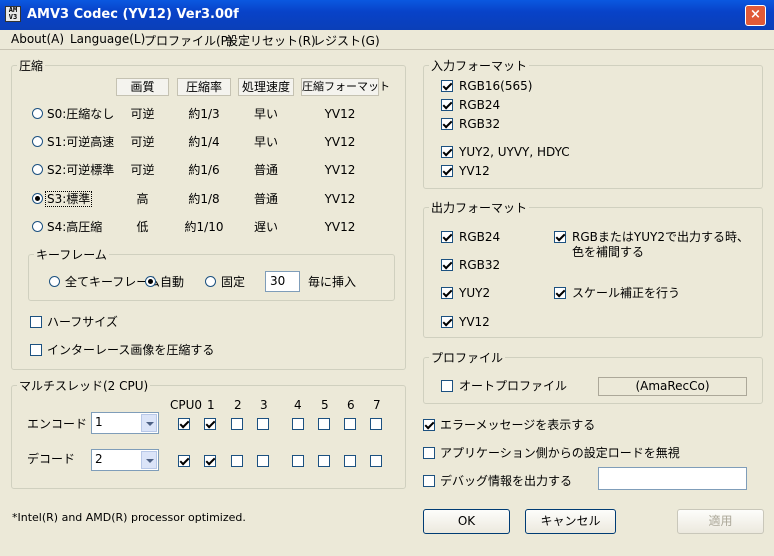 This screenshot has width=774, height=556. Describe the element at coordinates (282, 281) in the screenshot. I see `keyframe-interval-input: 30` at that location.